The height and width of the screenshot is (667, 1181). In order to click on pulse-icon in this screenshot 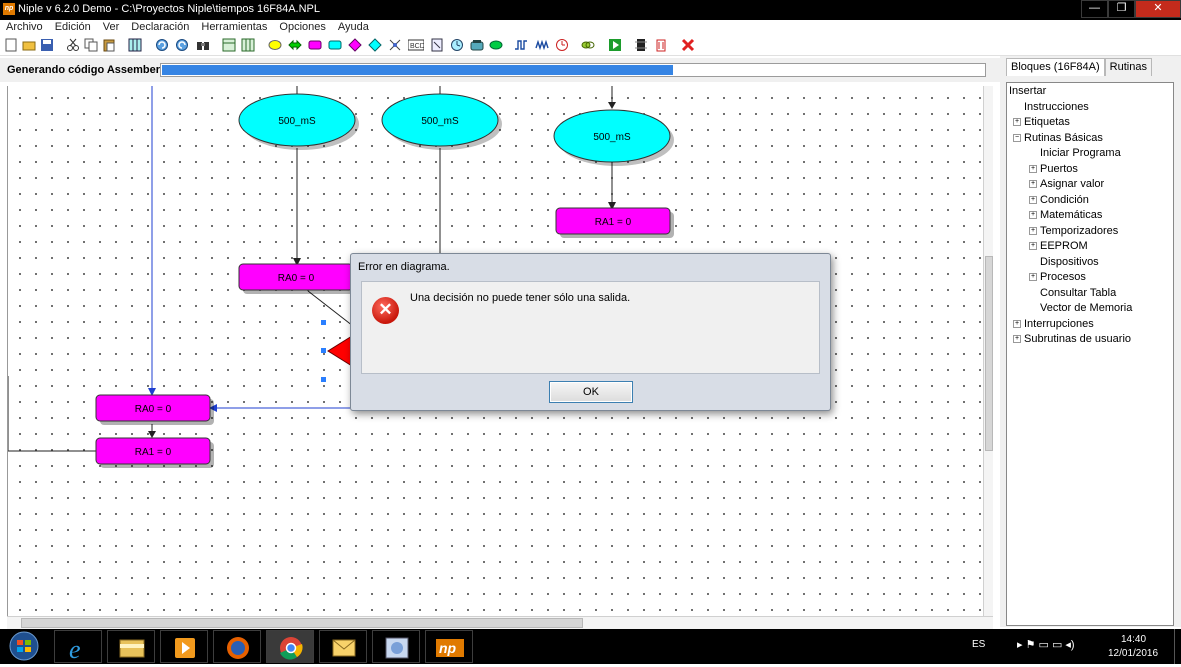, I will do `click(521, 45)`.